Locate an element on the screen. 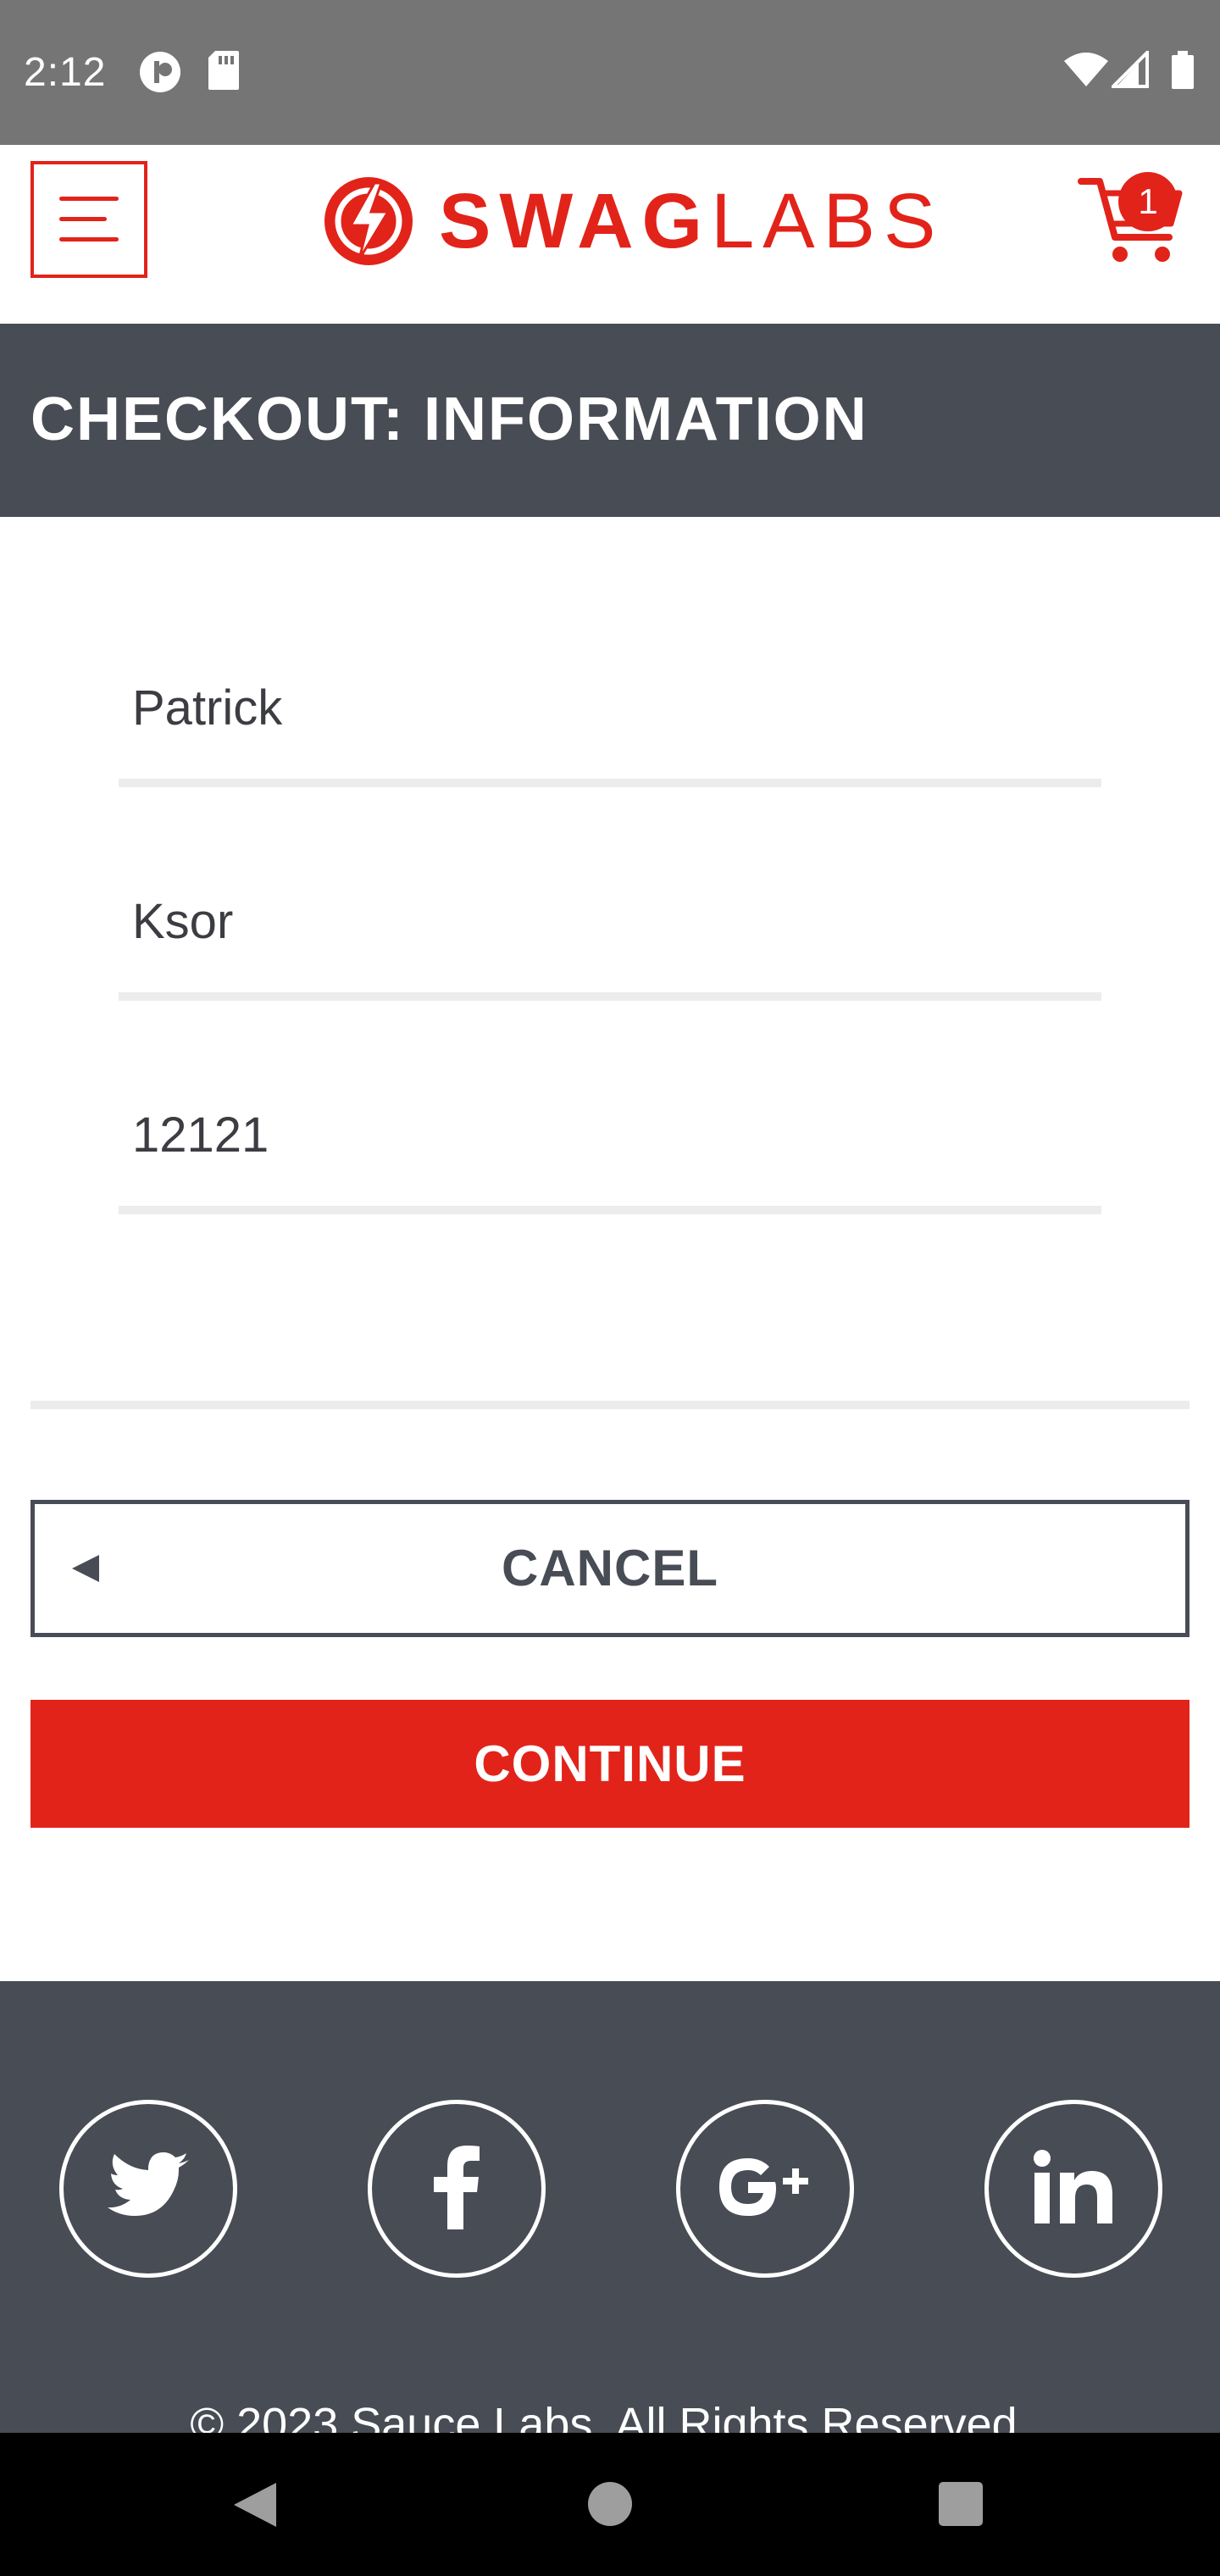  postal-code-field is located at coordinates (610, 1134).